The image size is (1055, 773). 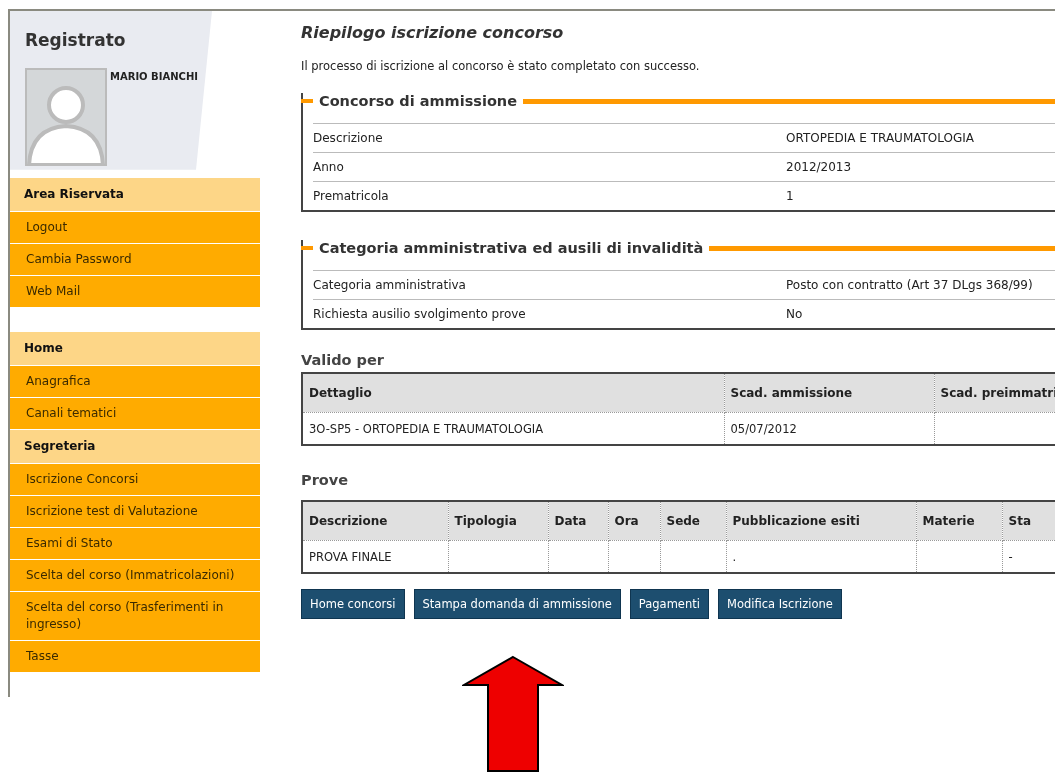 What do you see at coordinates (329, 167) in the screenshot?
I see `field-label: Anno` at bounding box center [329, 167].